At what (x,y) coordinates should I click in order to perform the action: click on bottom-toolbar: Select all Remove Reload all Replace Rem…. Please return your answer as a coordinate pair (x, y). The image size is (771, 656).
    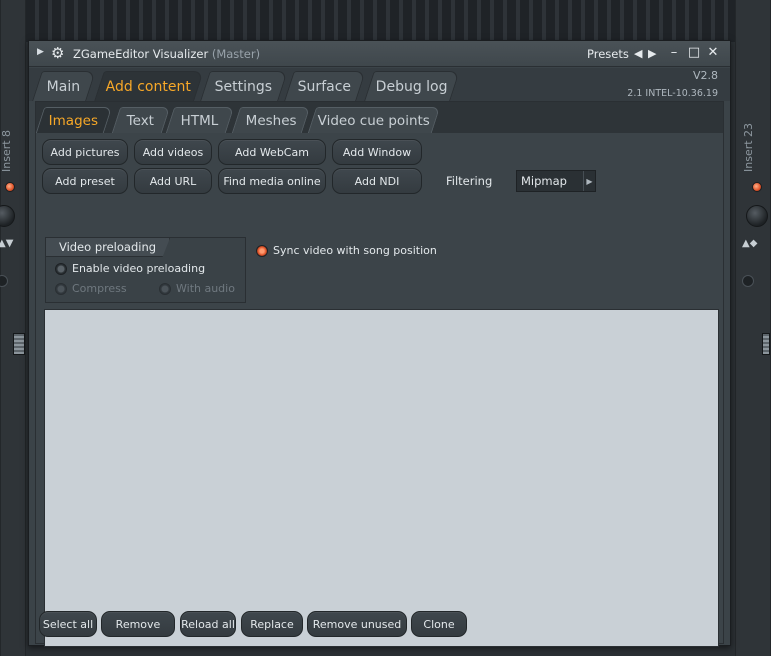
    Looking at the image, I should click on (379, 626).